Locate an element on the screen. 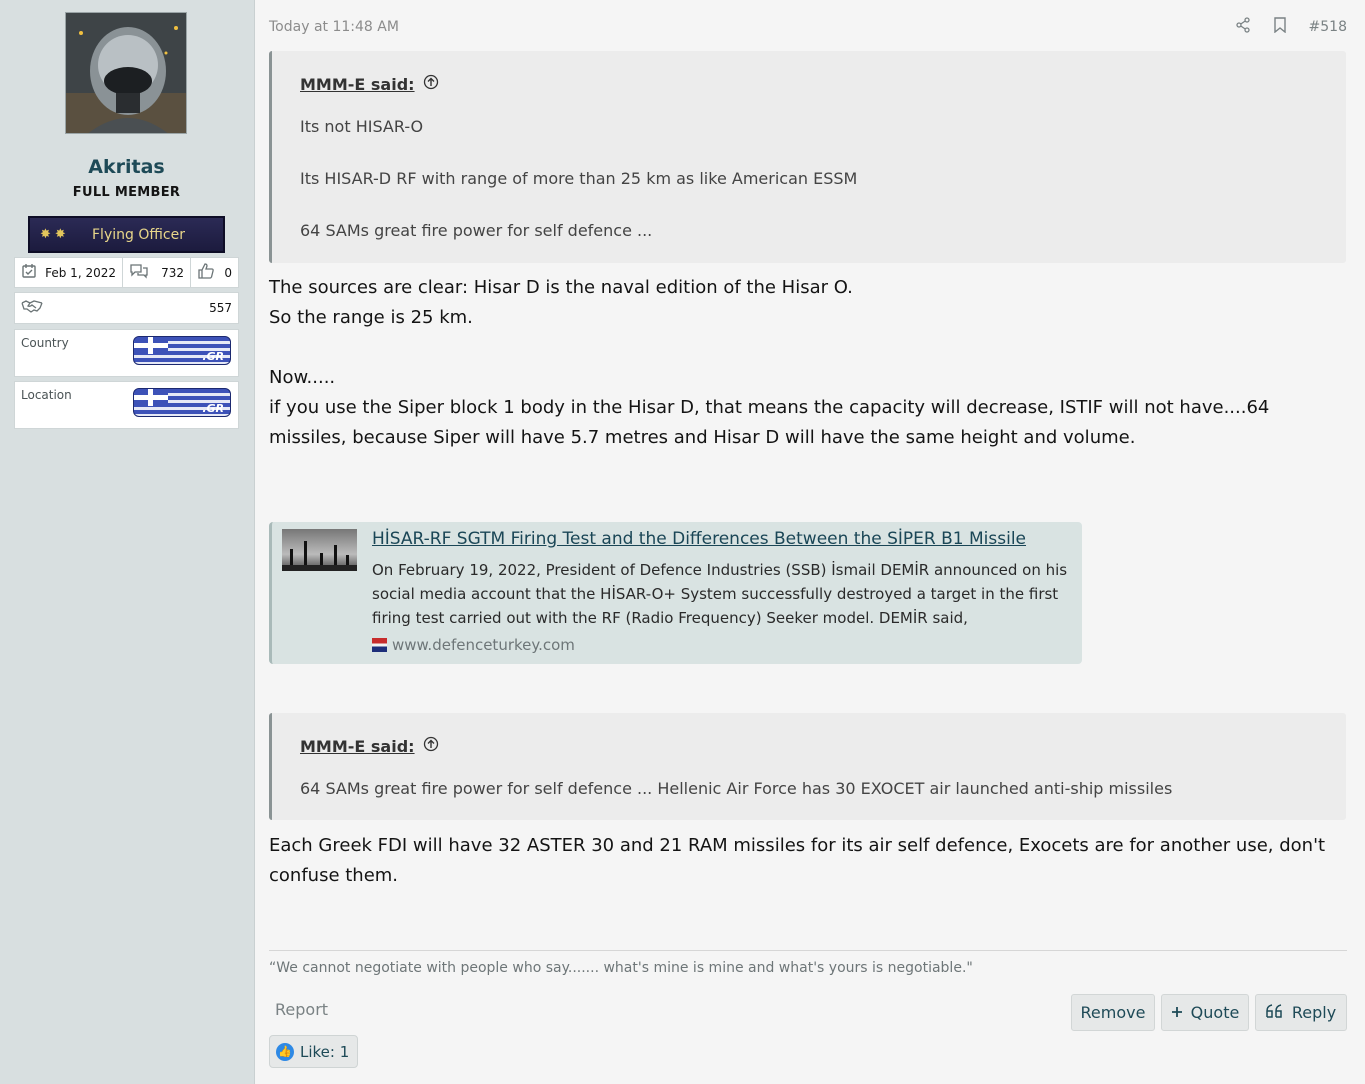 This screenshot has width=1365, height=1084. location-label: Location is located at coordinates (46, 395).